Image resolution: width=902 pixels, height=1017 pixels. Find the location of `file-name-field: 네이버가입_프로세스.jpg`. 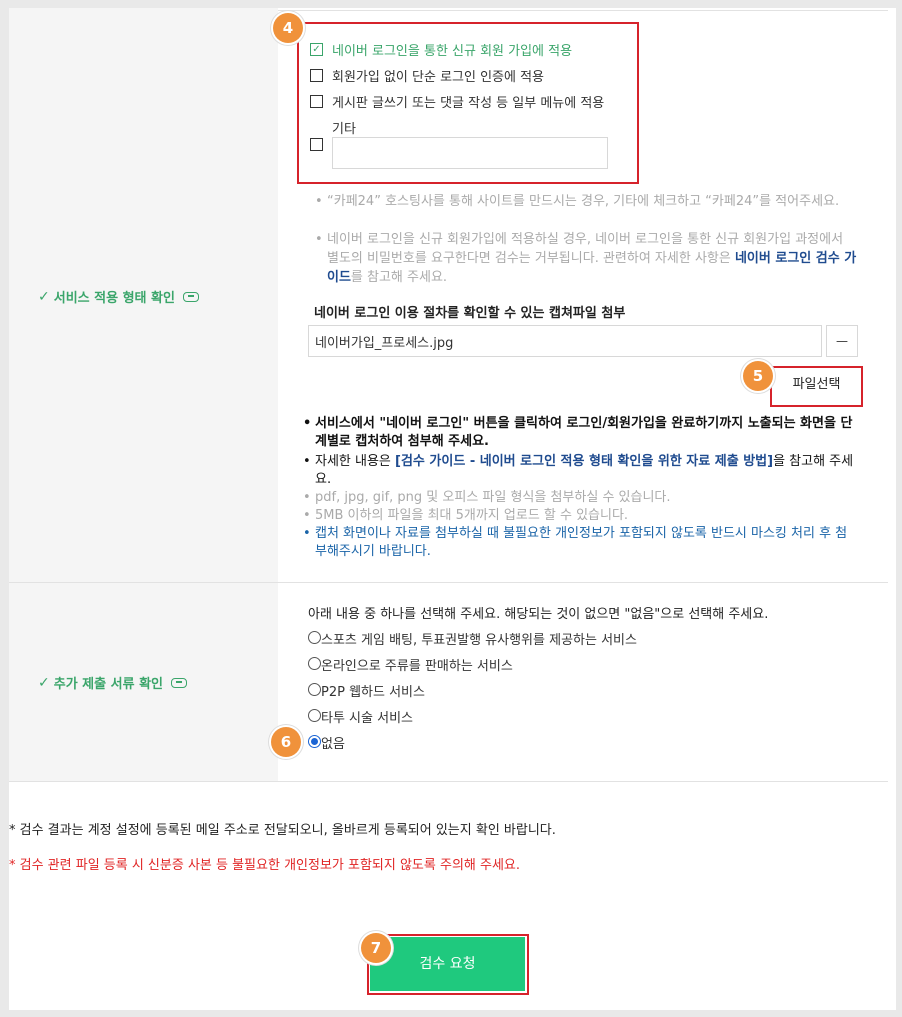

file-name-field: 네이버가입_프로세스.jpg is located at coordinates (565, 341).